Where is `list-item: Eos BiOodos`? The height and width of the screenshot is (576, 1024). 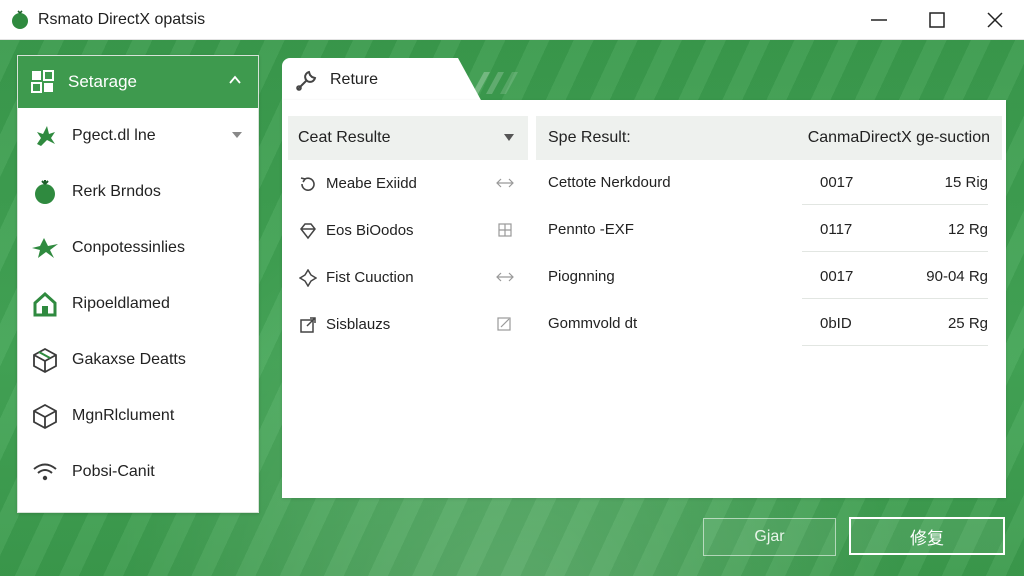
list-item: Eos BiOodos is located at coordinates (408, 230).